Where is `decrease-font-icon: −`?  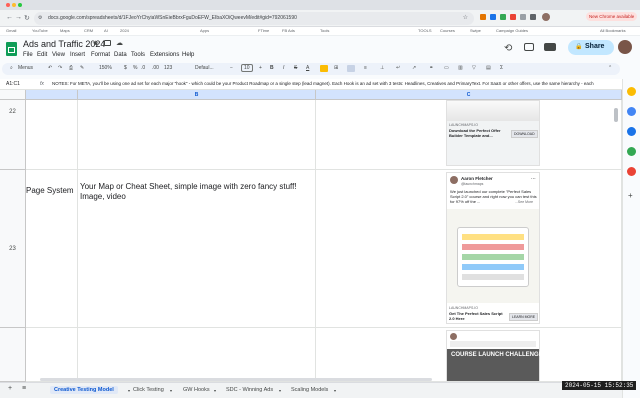 decrease-font-icon: − is located at coordinates (231, 68).